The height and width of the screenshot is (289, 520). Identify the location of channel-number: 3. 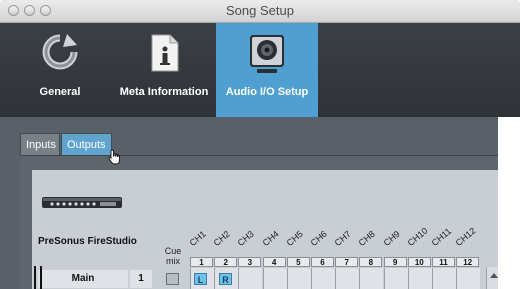
(250, 262).